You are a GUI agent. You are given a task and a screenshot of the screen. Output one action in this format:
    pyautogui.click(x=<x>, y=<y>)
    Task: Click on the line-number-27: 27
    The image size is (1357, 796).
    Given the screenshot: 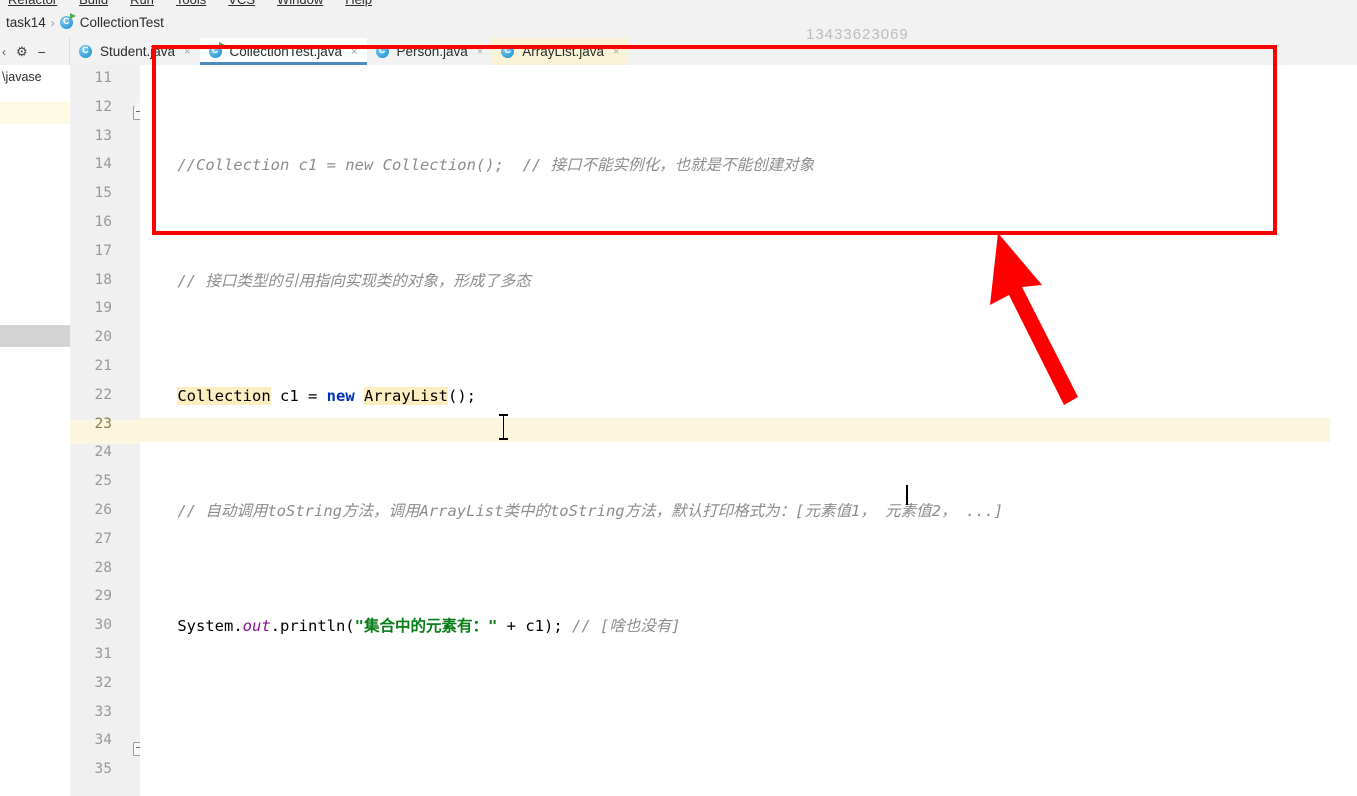 What is the action you would take?
    pyautogui.click(x=103, y=538)
    